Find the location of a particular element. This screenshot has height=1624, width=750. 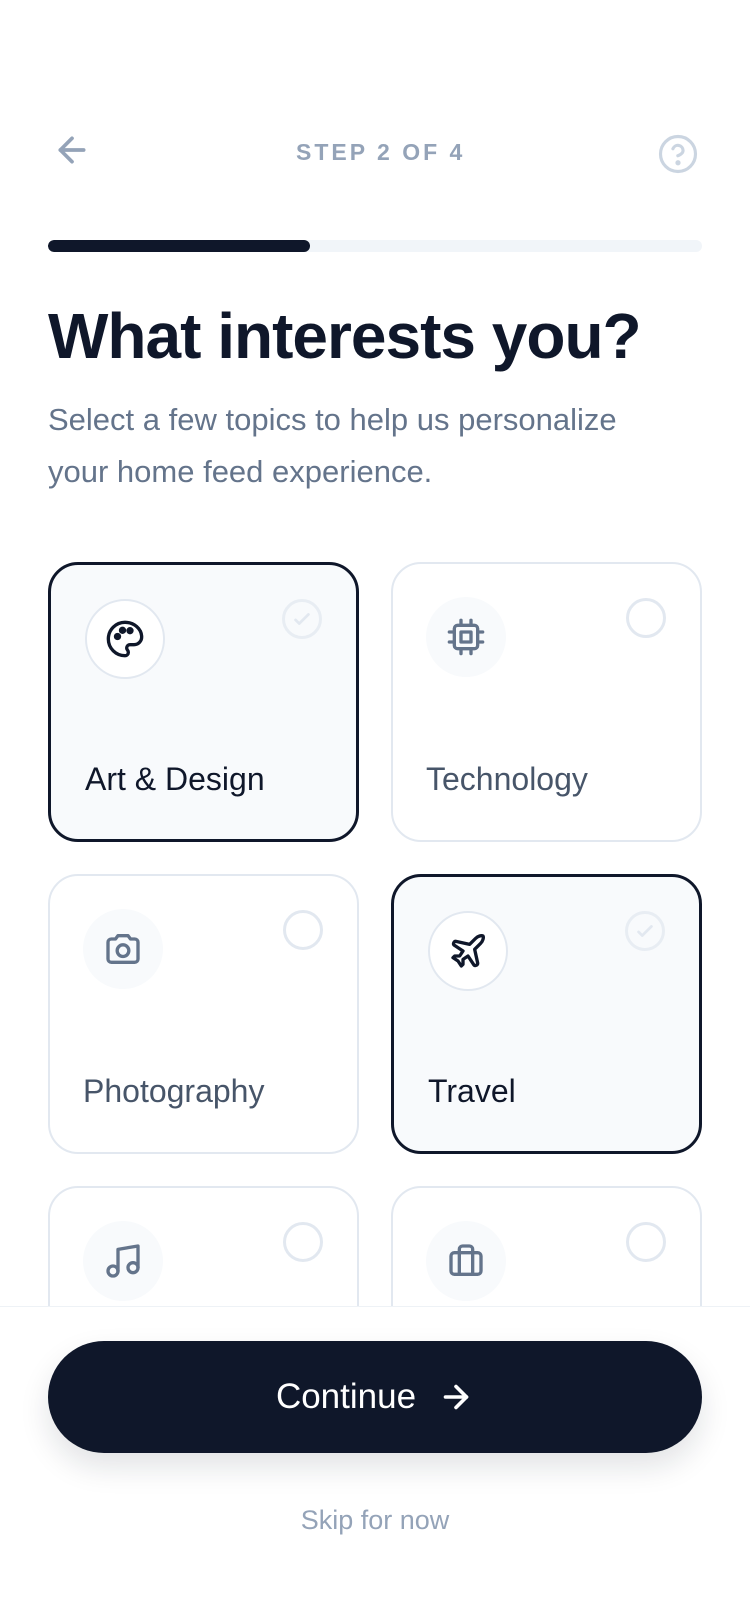

topic-label: Travel is located at coordinates (472, 1091).